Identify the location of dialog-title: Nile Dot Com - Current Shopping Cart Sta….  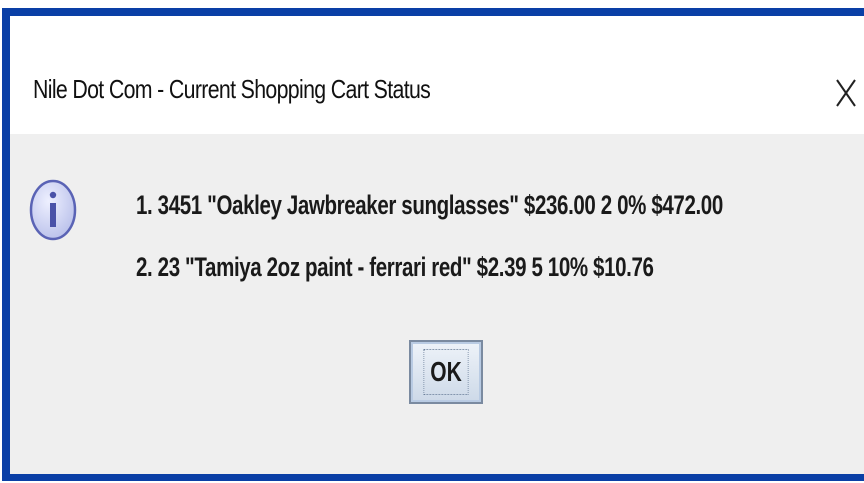
(232, 89).